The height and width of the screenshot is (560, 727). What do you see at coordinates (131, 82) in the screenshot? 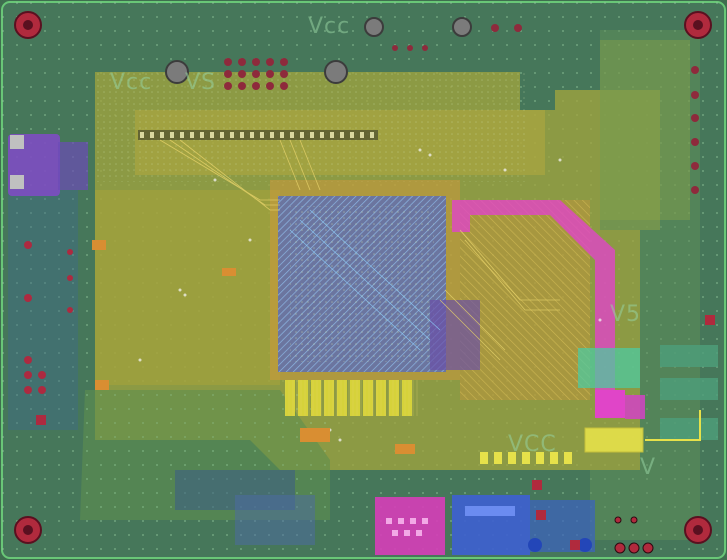
I see `silk-label-vcc-top-left: Vcc` at bounding box center [131, 82].